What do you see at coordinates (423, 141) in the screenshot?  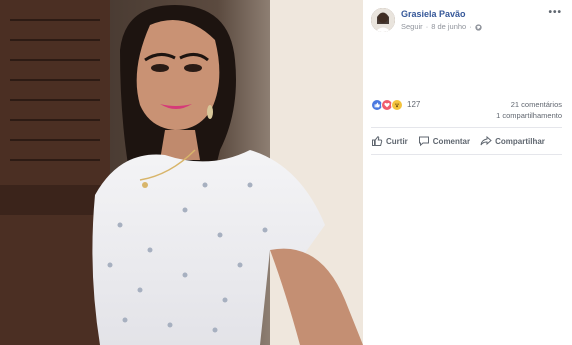 I see `comment-icon` at bounding box center [423, 141].